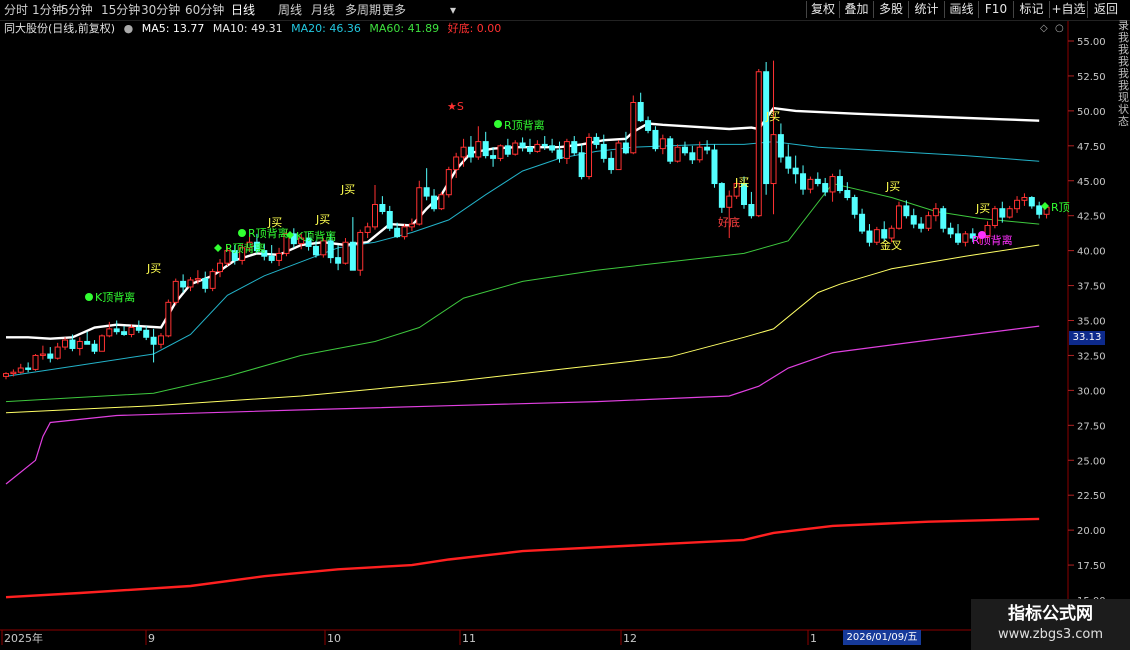  I want to click on price-tick-label: 50.00, so click(1091, 112).